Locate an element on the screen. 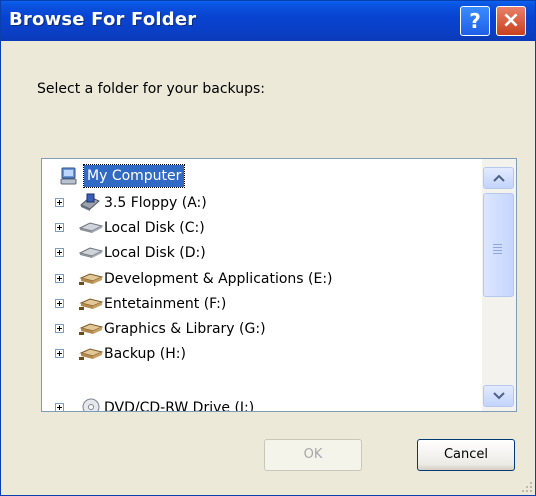 The height and width of the screenshot is (496, 536). tree-item-label: Development & Applications (E:) is located at coordinates (218, 279).